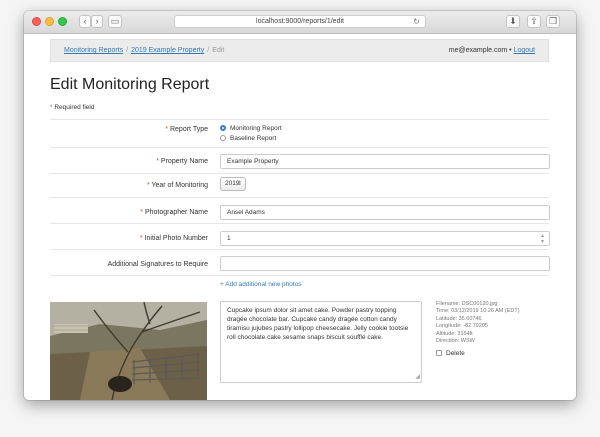  Describe the element at coordinates (256, 128) in the screenshot. I see `radio-monitoring-label: Monitoring Report` at that location.